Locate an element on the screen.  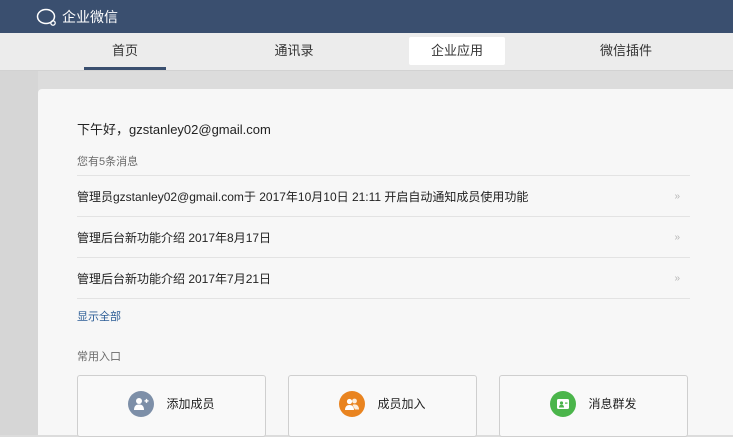
members-join-icon is located at coordinates (352, 404).